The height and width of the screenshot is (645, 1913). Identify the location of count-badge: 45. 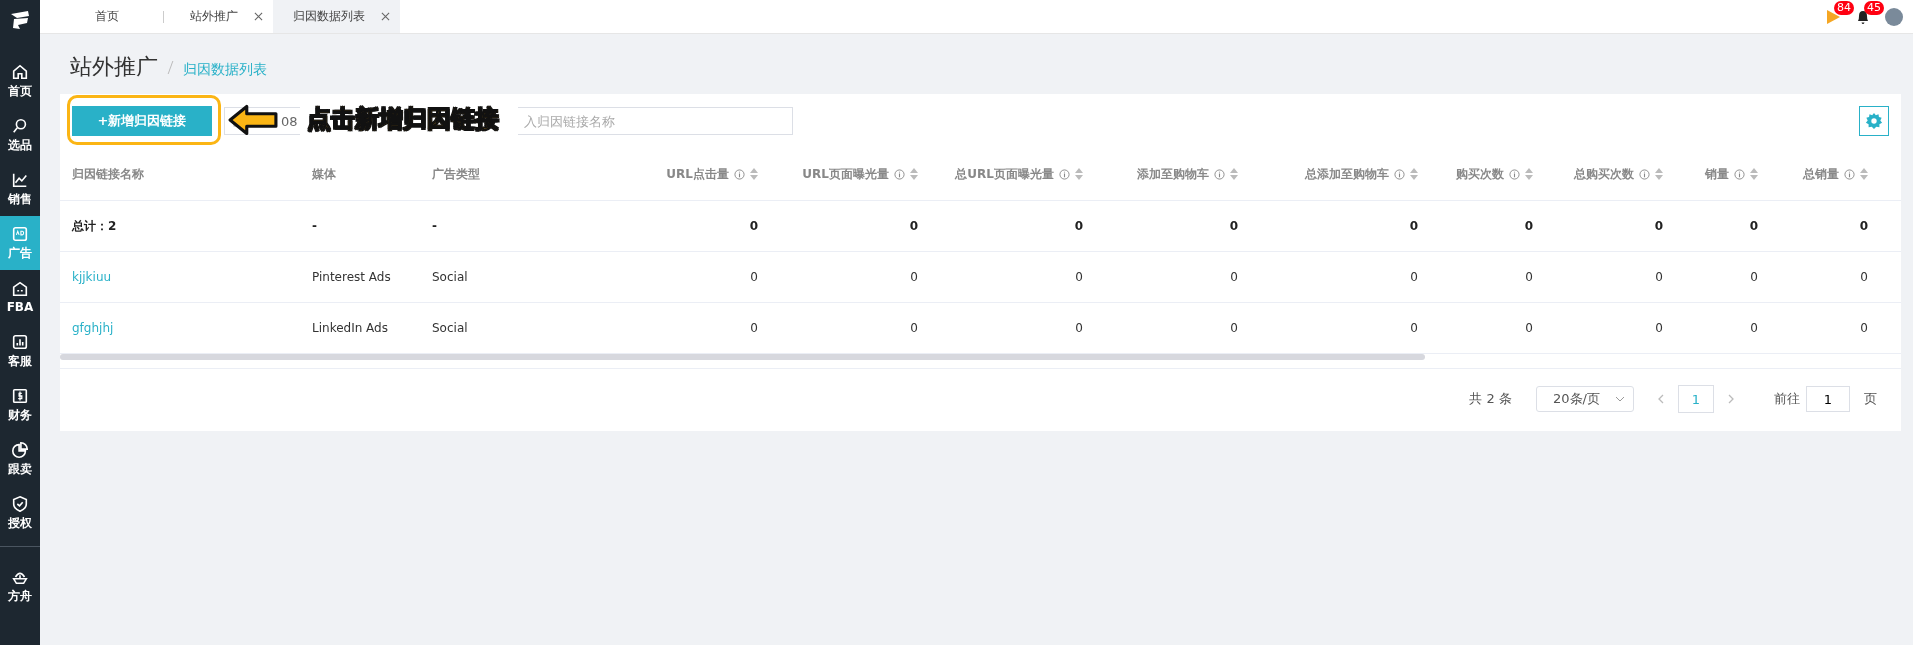
(1874, 7).